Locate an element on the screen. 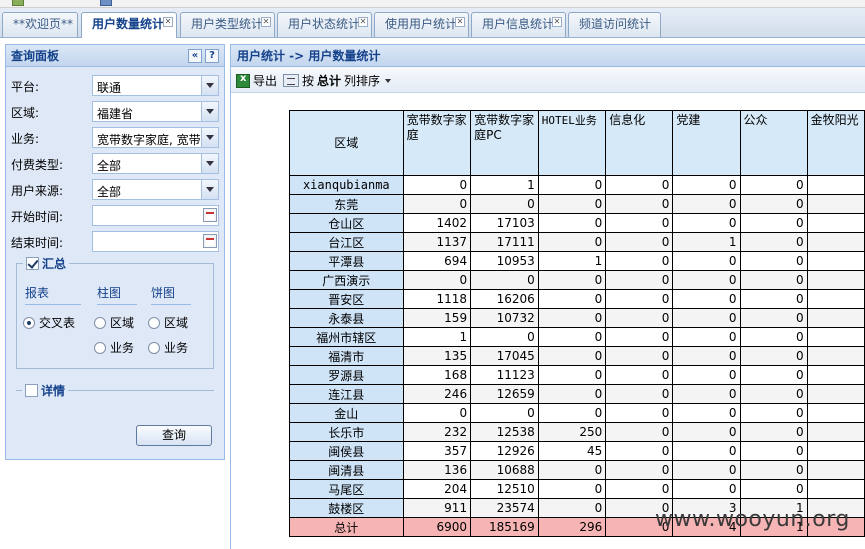  area-cell: 金山 is located at coordinates (346, 413).